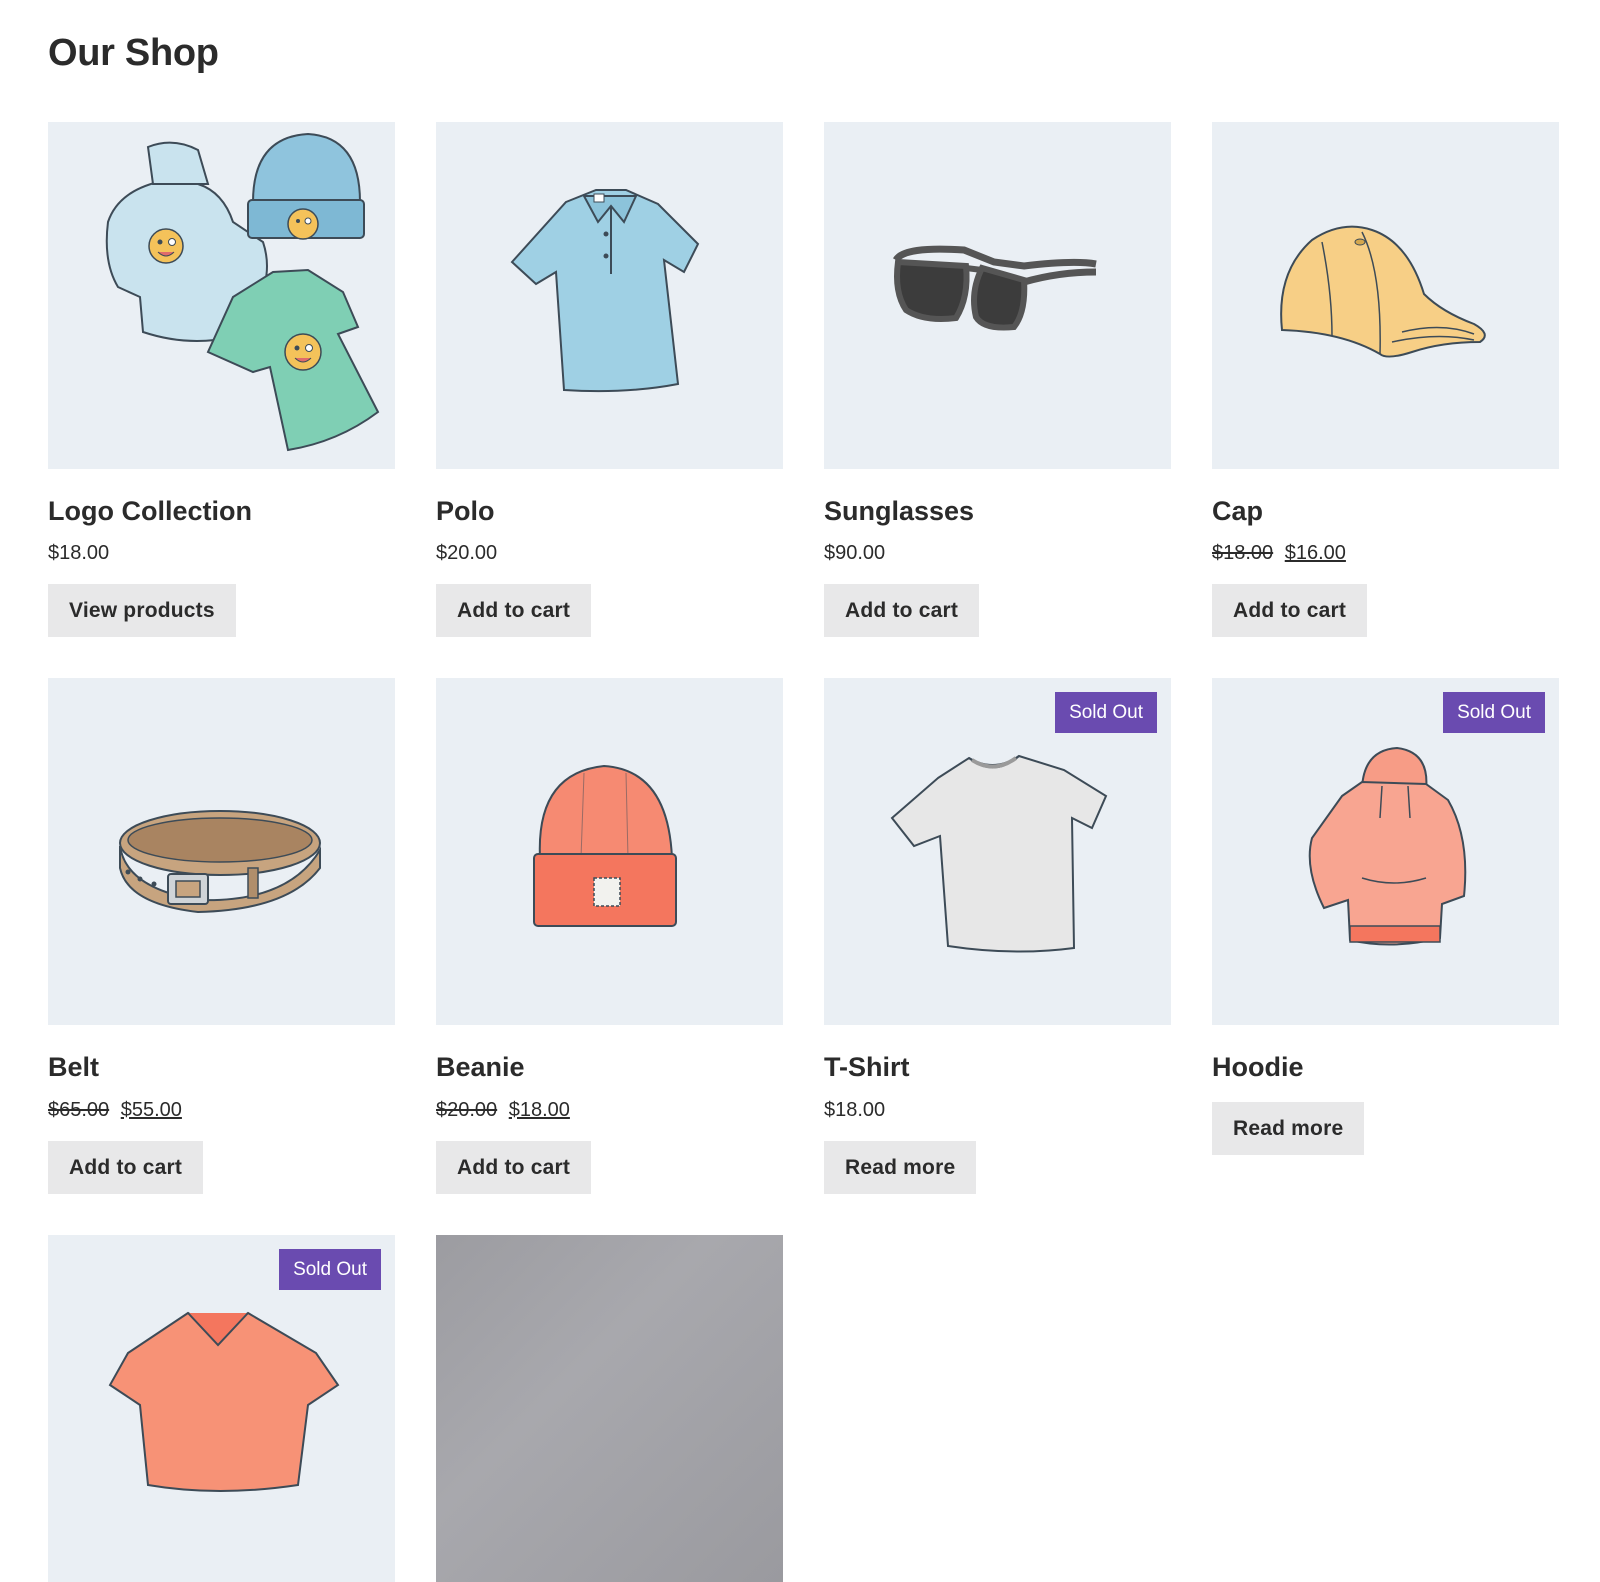  I want to click on product-card: Sold Out Hoodie Read more, so click(1385, 935).